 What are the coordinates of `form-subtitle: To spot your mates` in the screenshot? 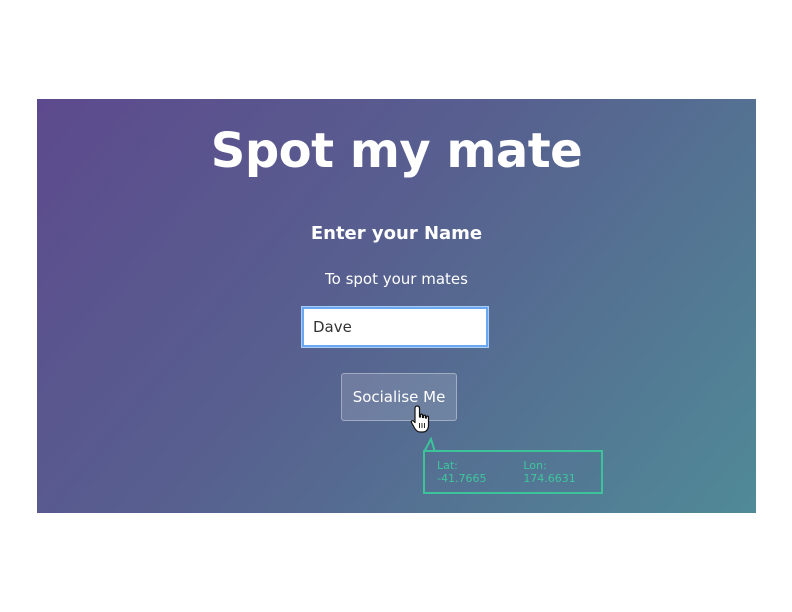 It's located at (396, 279).